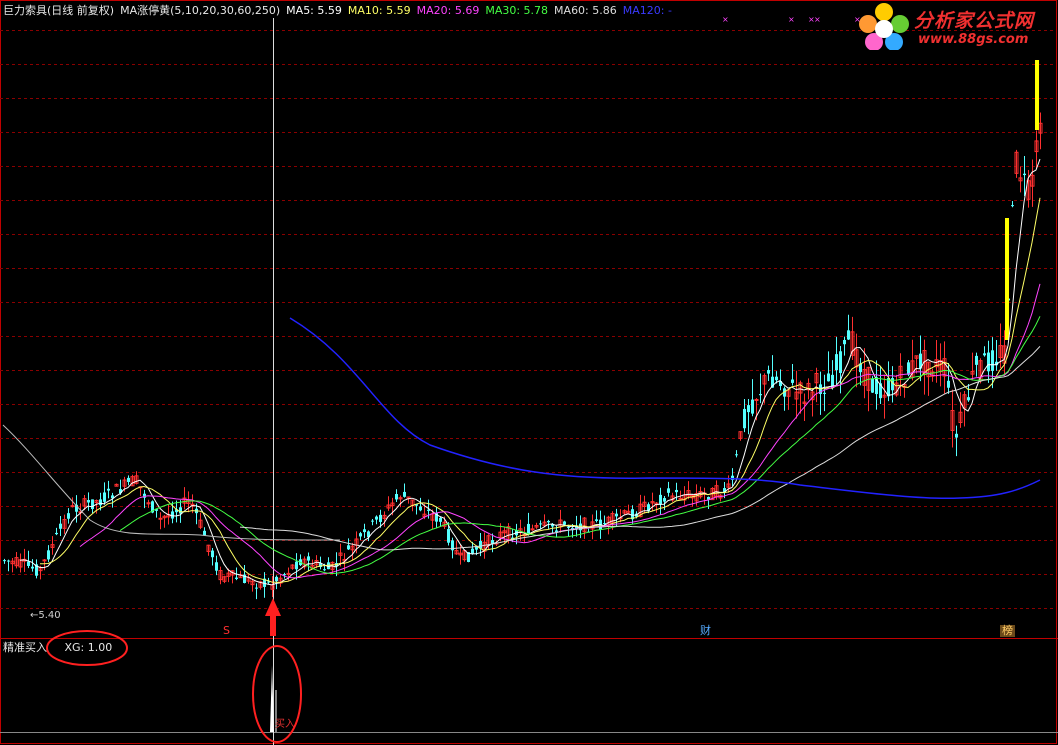 The width and height of the screenshot is (1058, 745). Describe the element at coordinates (25, 647) in the screenshot. I see `sub-panel-title: 精准买入` at that location.